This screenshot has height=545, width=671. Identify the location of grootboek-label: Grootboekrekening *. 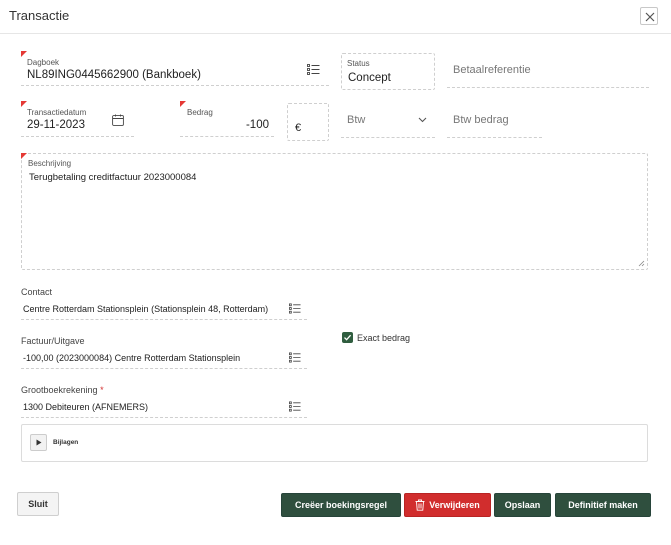
(62, 390).